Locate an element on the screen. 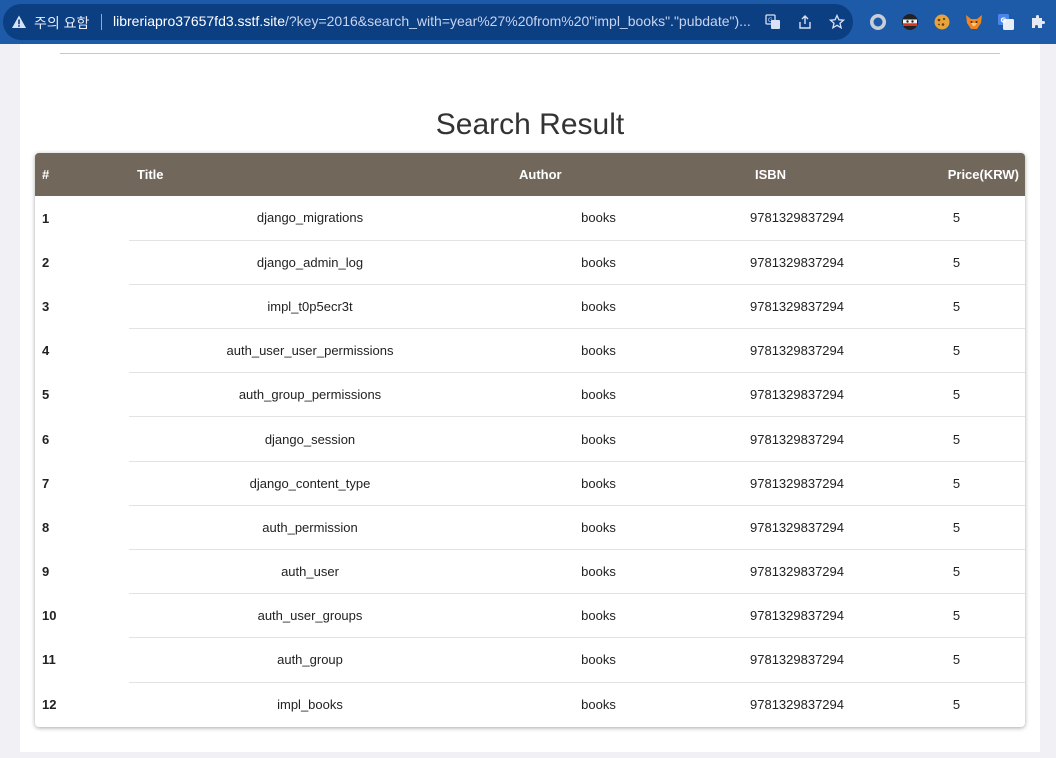  title-cell: auth_user_user_permissions is located at coordinates (310, 350).